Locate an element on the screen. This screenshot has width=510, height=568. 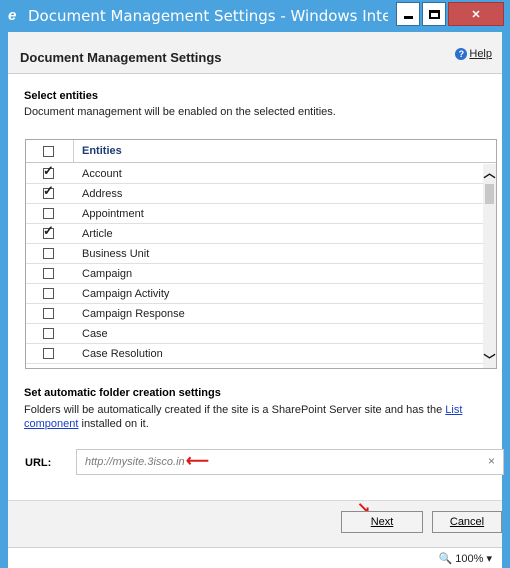
entity-label: Case is located at coordinates (95, 334).